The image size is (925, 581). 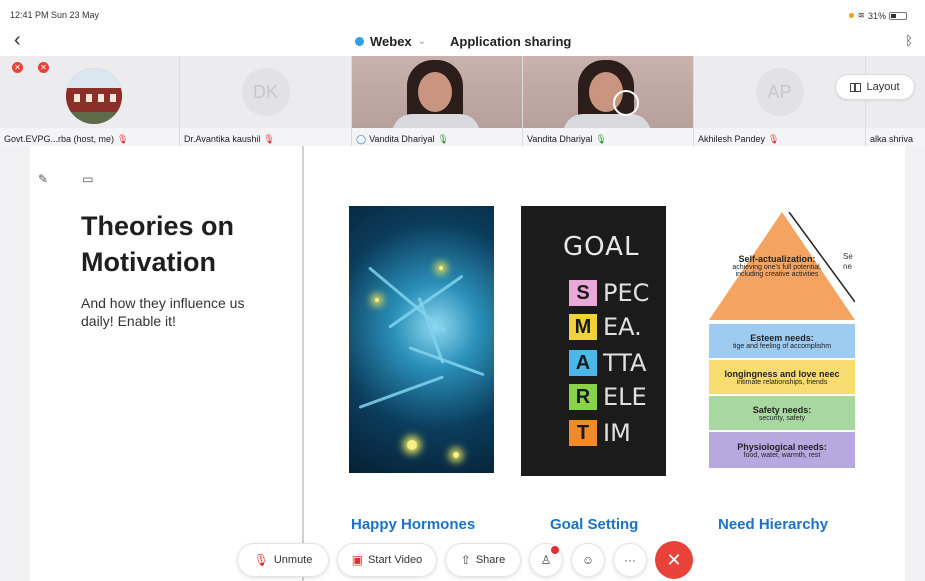 I want to click on participant-name-bar: ◯ Vandita Dhariyal 🎙, so click(x=437, y=137).